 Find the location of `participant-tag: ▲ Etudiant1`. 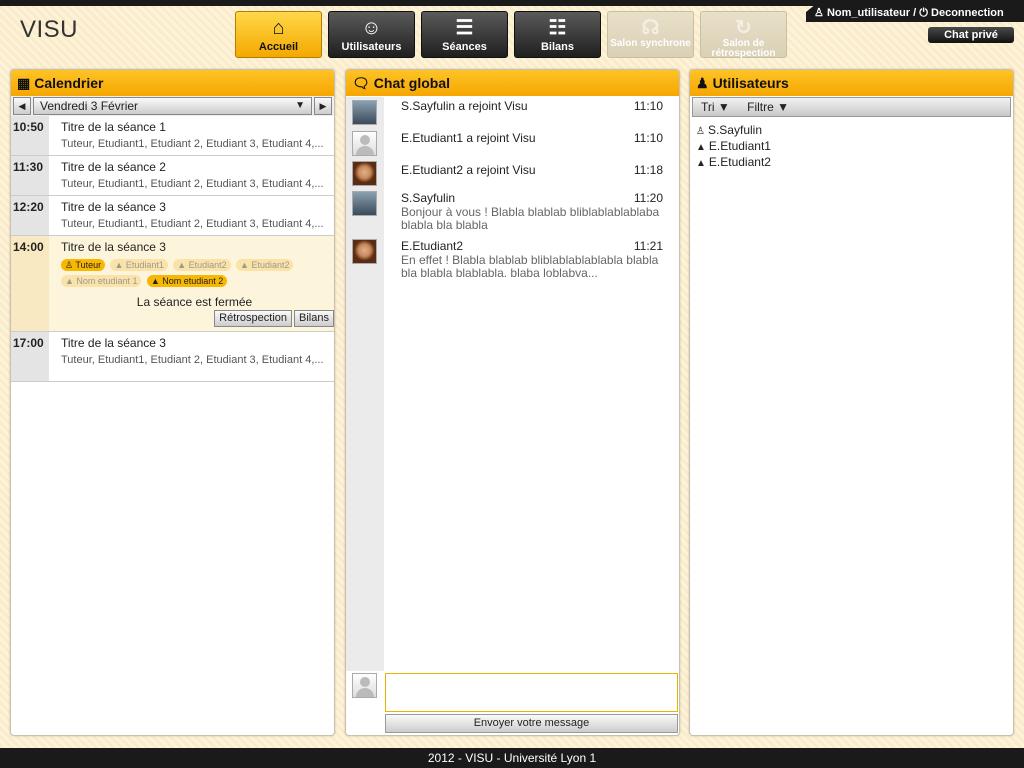

participant-tag: ▲ Etudiant1 is located at coordinates (139, 265).